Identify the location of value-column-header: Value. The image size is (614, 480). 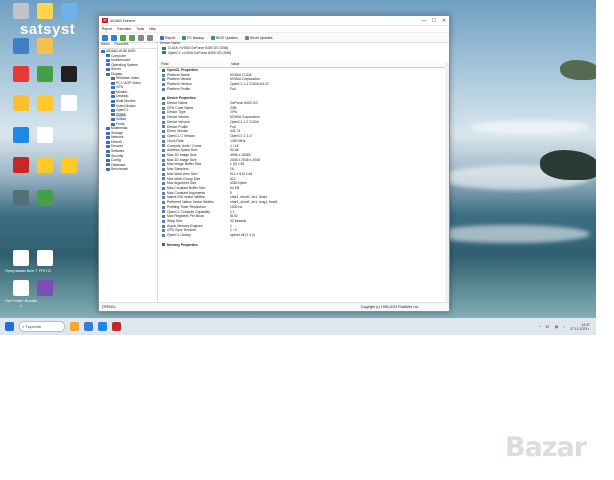
(234, 64).